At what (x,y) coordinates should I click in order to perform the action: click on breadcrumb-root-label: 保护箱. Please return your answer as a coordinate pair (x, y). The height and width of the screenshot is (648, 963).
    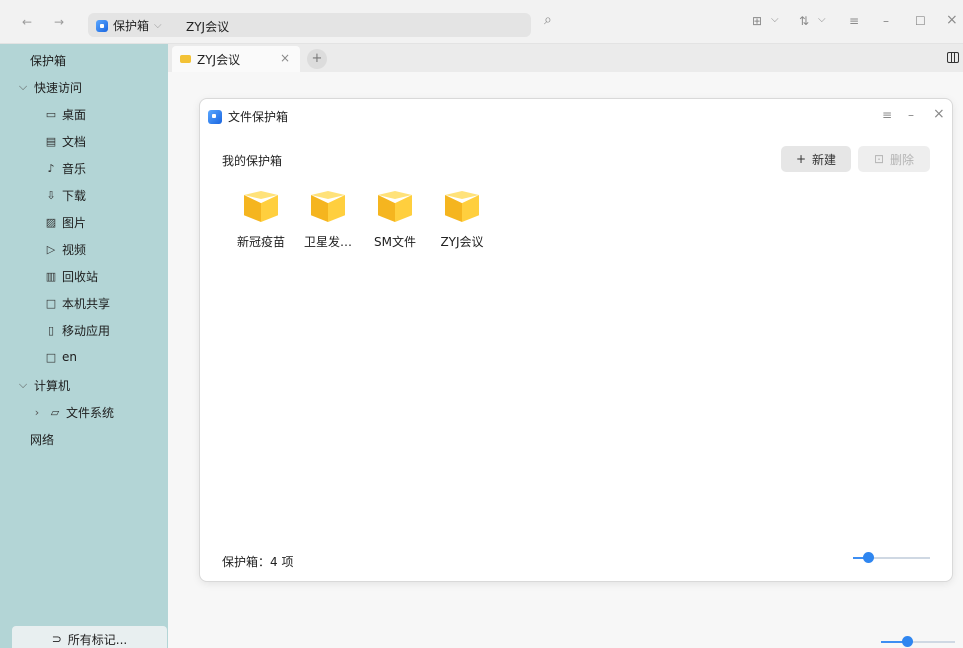
    Looking at the image, I should click on (131, 26).